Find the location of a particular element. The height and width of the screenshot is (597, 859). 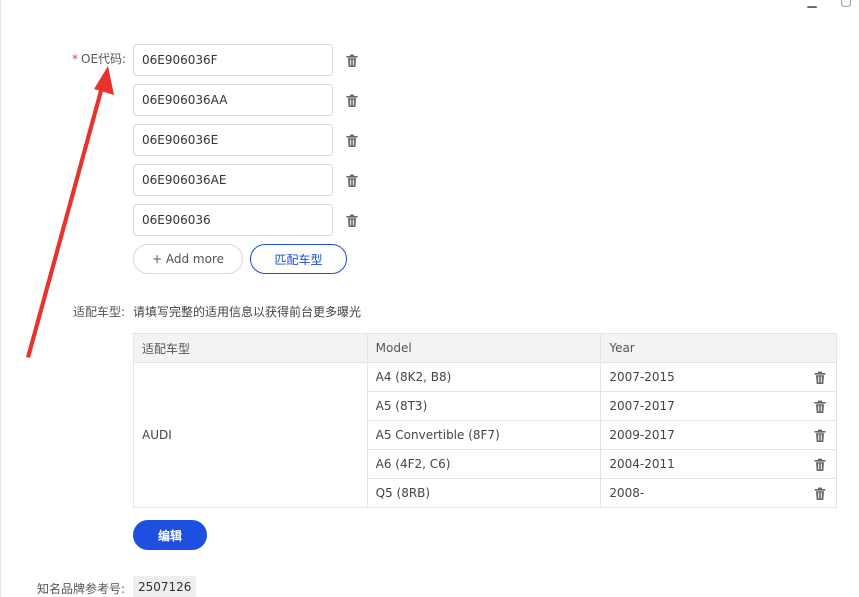

year-cell: 2007-2017 is located at coordinates (642, 406).